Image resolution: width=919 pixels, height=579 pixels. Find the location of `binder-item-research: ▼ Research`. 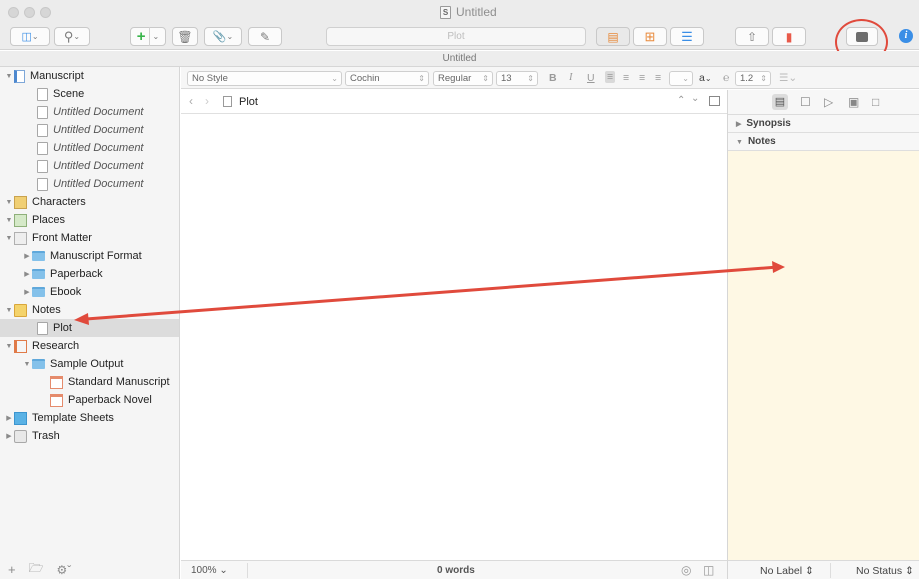

binder-item-research: ▼ Research is located at coordinates (89, 346).